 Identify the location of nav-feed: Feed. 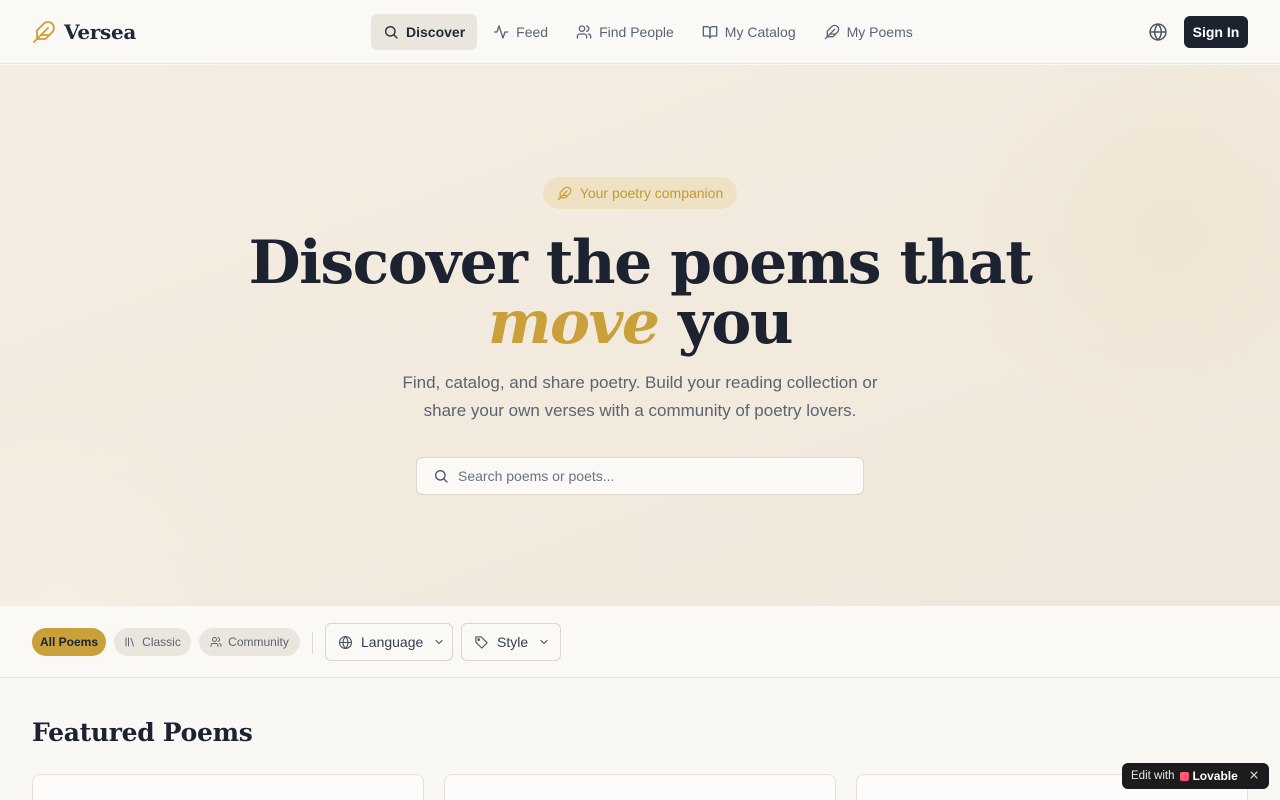
(520, 32).